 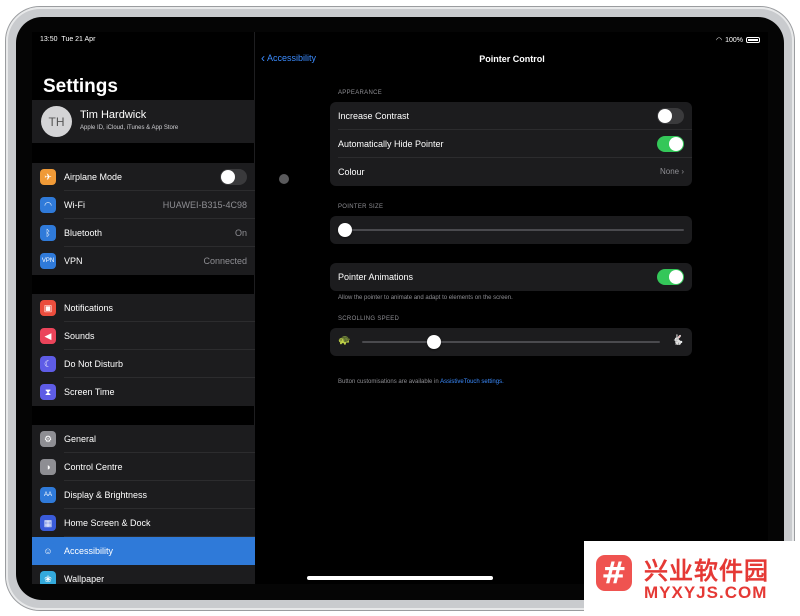 I want to click on bluetooth-icon: ᛒ, so click(x=48, y=233).